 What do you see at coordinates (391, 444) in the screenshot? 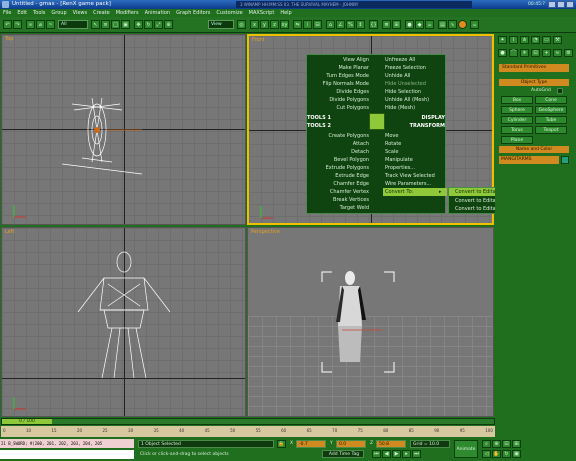
I see `z-coordinate-field: 50.8` at bounding box center [391, 444].